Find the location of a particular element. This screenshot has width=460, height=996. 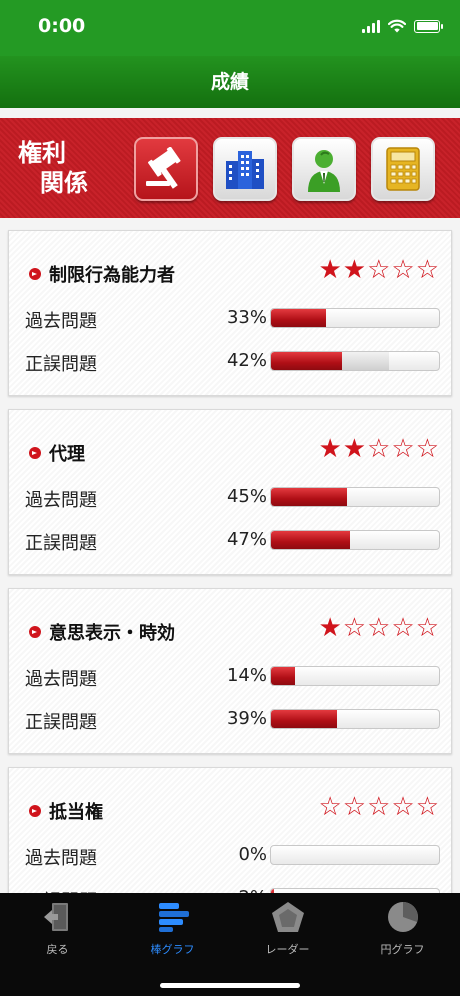

tab-radar: レーダー is located at coordinates (287, 929).